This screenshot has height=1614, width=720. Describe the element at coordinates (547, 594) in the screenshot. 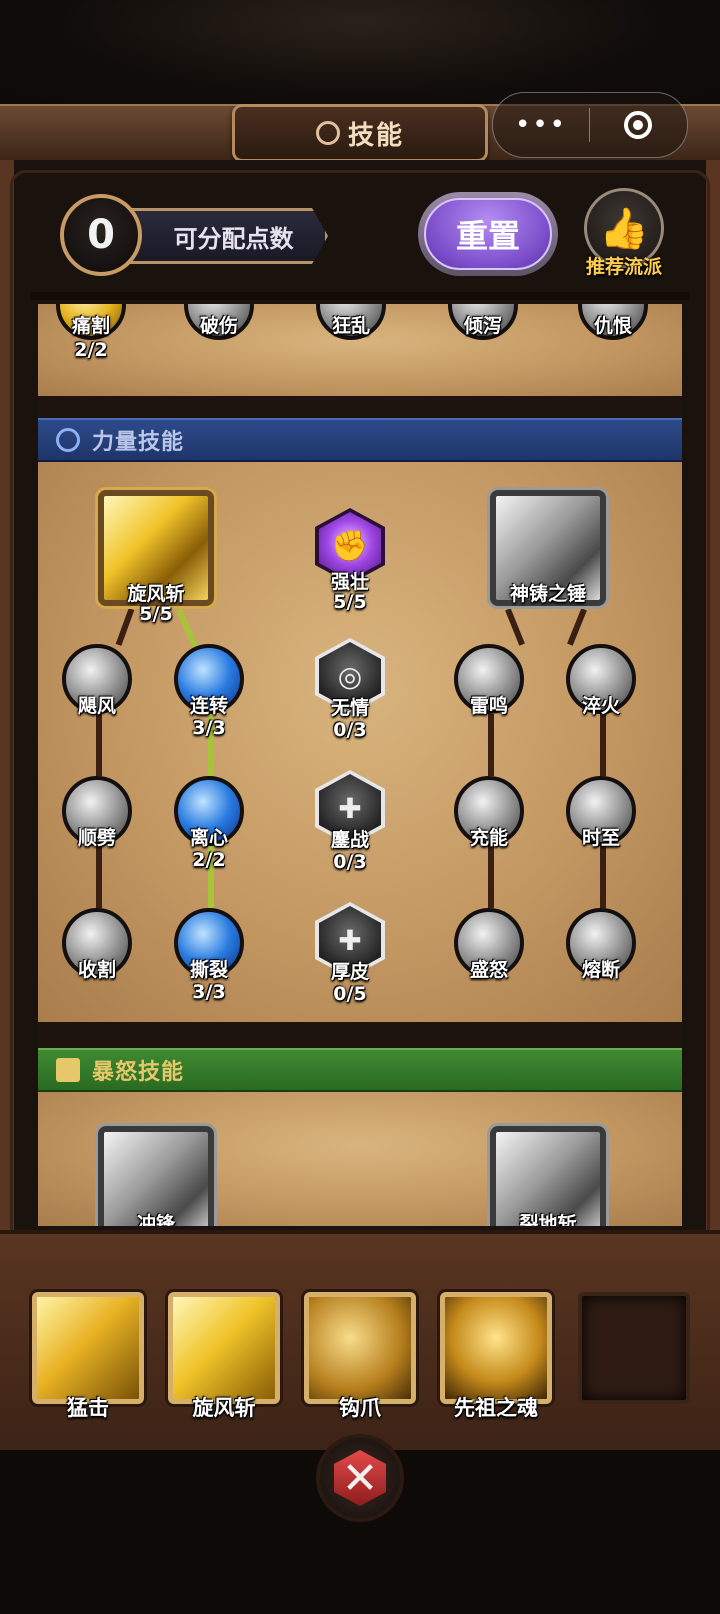

I see `skill-name: 神铸之锤` at that location.